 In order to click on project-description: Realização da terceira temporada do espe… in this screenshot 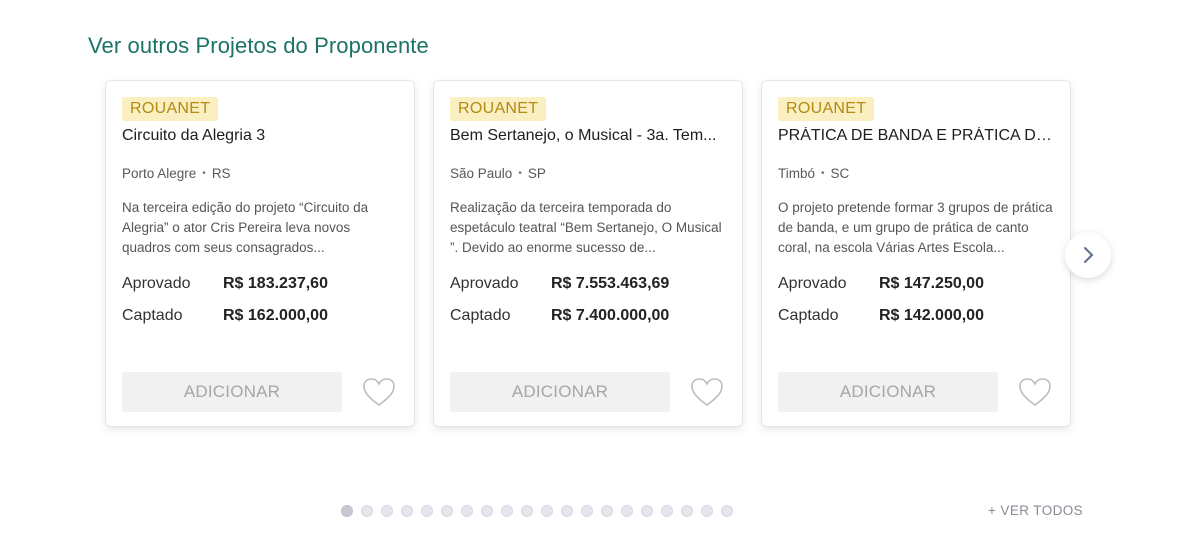, I will do `click(586, 227)`.